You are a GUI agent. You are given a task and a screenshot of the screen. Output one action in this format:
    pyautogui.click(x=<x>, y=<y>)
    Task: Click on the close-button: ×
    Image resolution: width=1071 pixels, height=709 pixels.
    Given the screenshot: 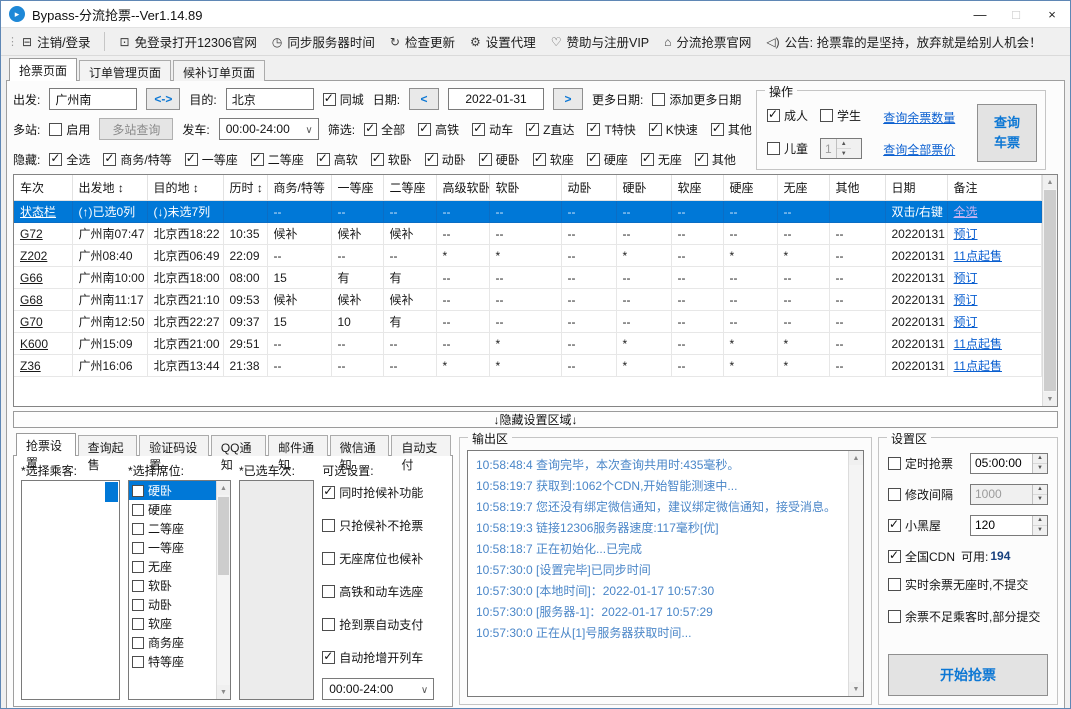 What is the action you would take?
    pyautogui.click(x=1052, y=14)
    